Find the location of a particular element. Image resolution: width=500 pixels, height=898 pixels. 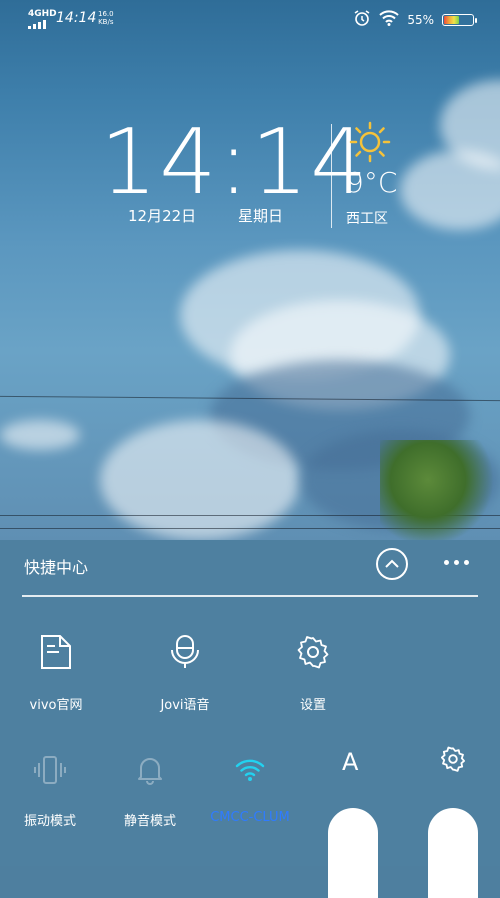

clock-divider is located at coordinates (331, 176).